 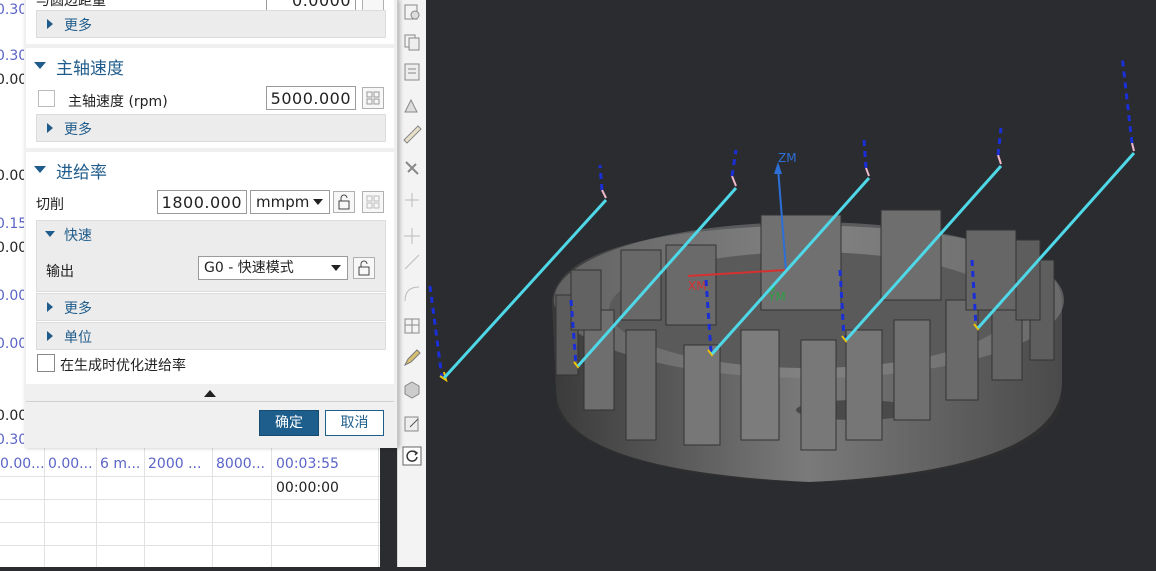 I want to click on tool-icon, so click(x=412, y=168).